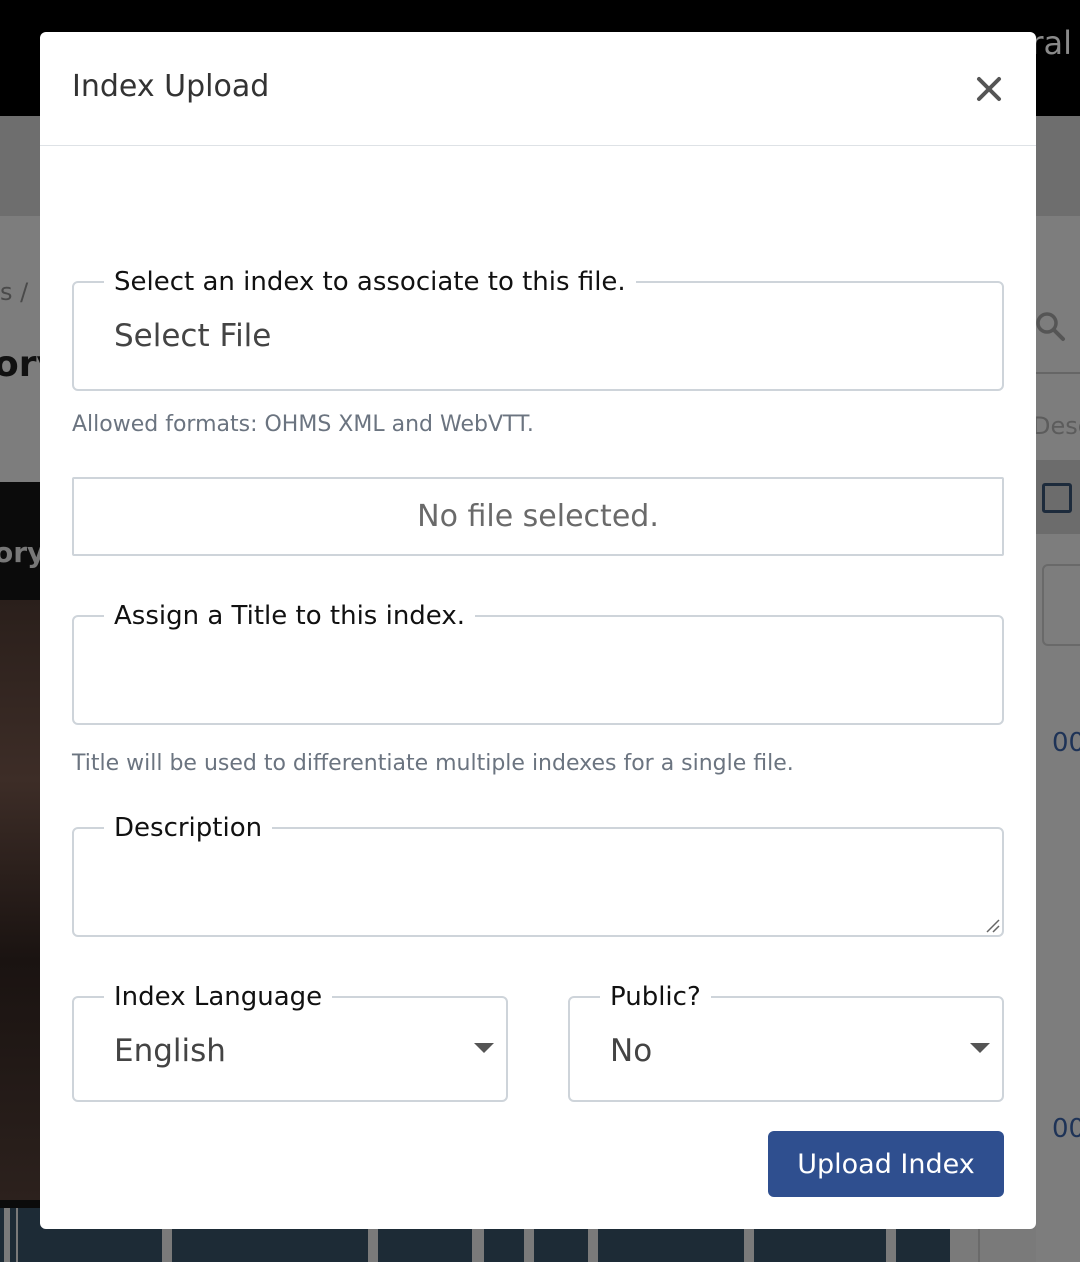  What do you see at coordinates (218, 997) in the screenshot?
I see `index-language-label: Index Language` at bounding box center [218, 997].